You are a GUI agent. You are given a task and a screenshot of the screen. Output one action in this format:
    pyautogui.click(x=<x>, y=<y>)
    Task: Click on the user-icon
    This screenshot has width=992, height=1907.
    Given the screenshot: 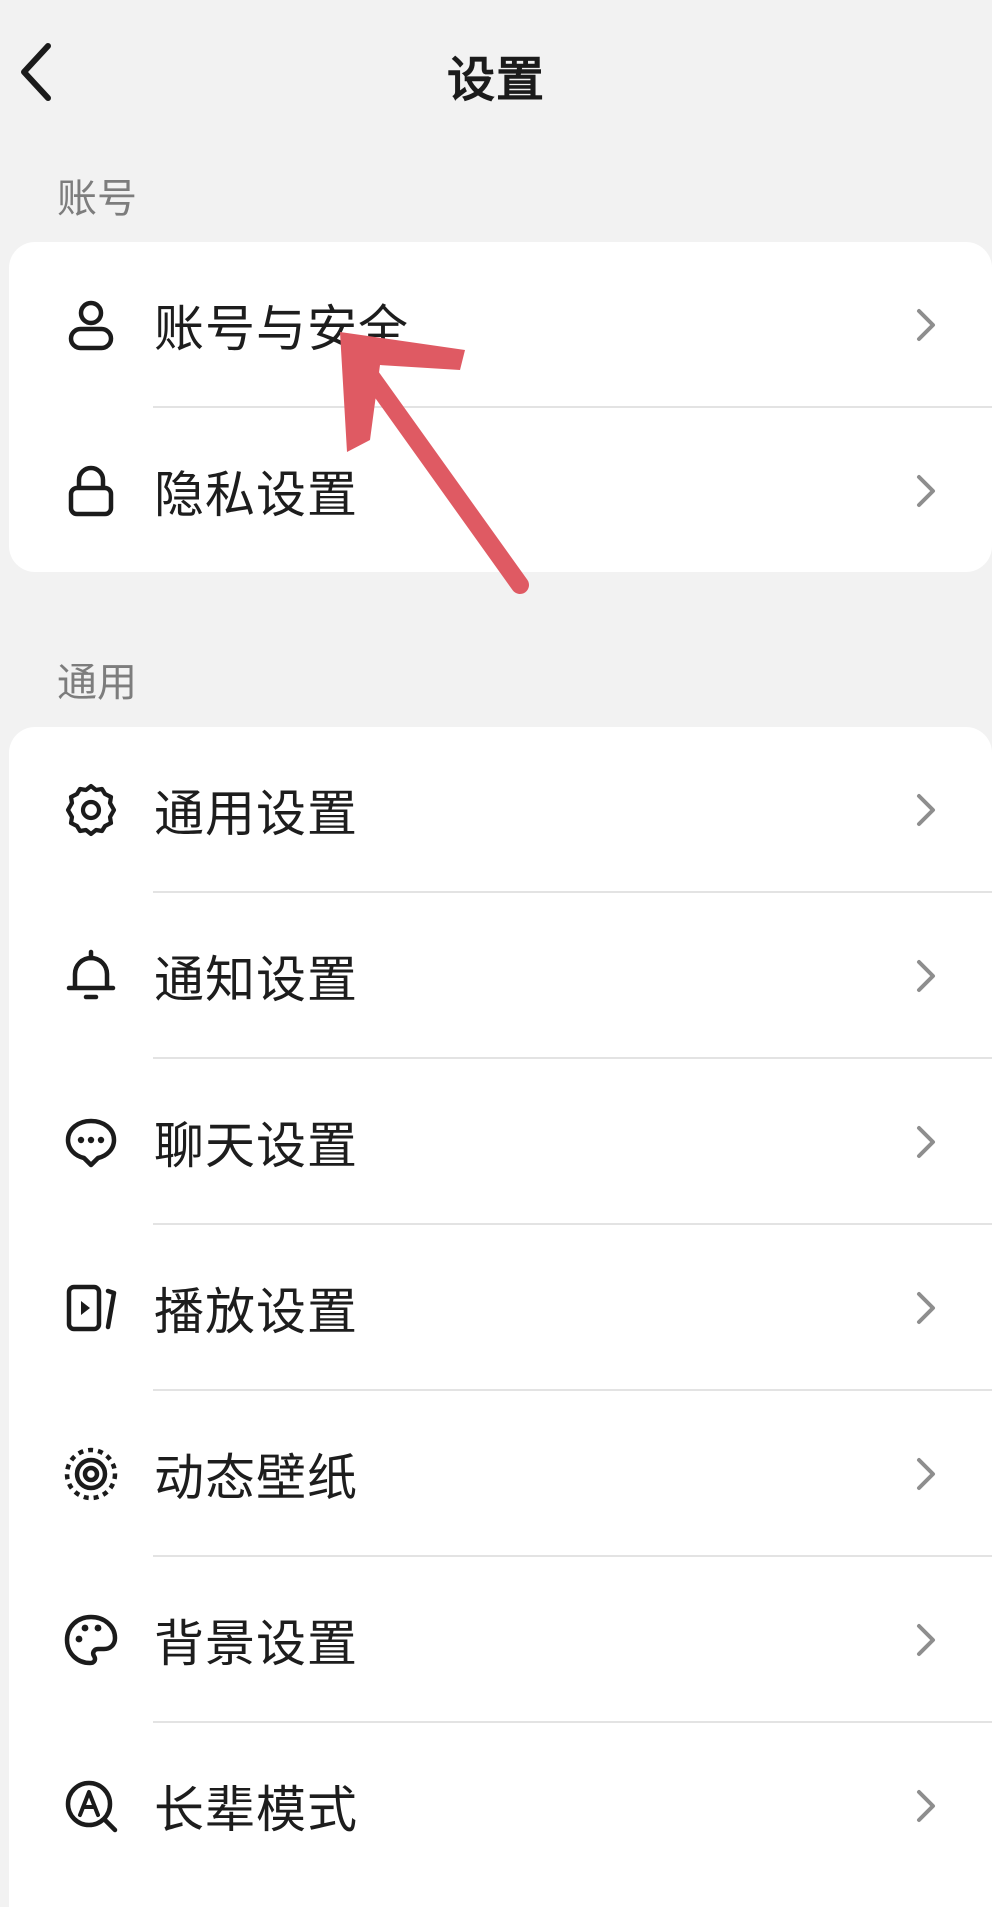 What is the action you would take?
    pyautogui.click(x=91, y=325)
    